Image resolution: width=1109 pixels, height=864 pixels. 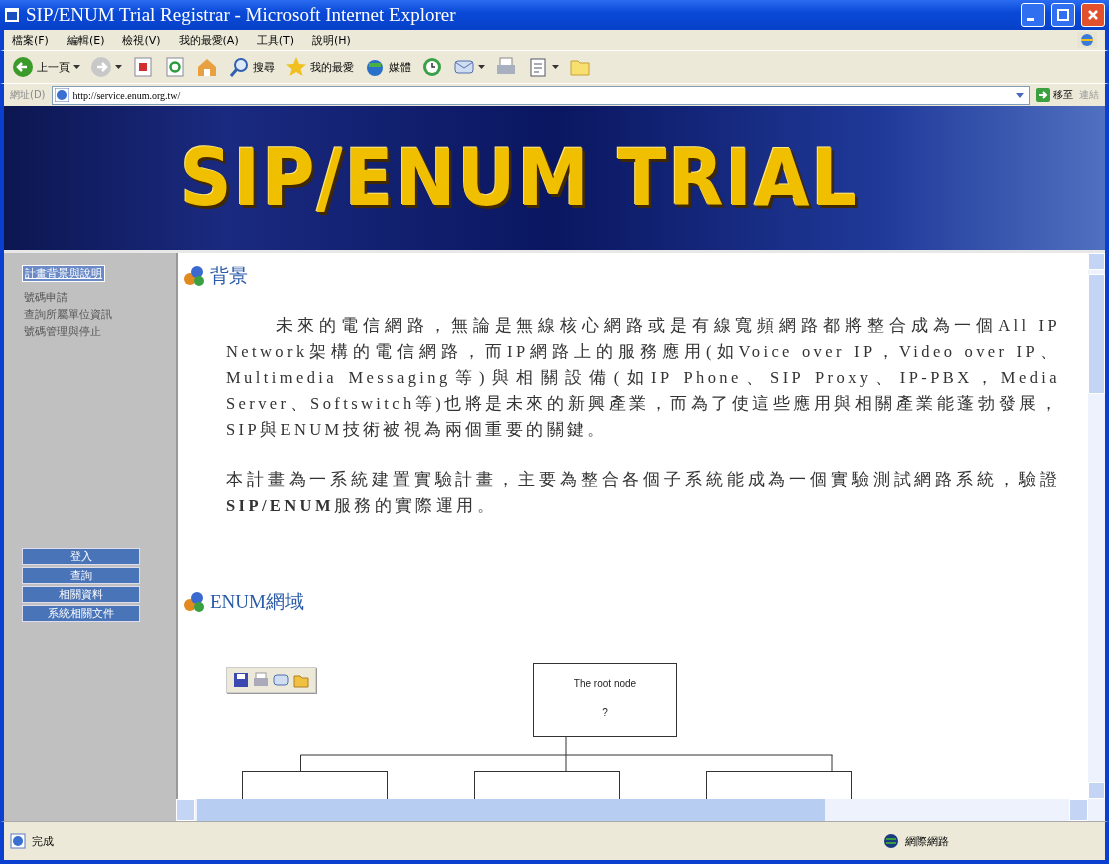 What do you see at coordinates (208, 40) in the screenshot?
I see `menu-item: 我的最愛(A)` at bounding box center [208, 40].